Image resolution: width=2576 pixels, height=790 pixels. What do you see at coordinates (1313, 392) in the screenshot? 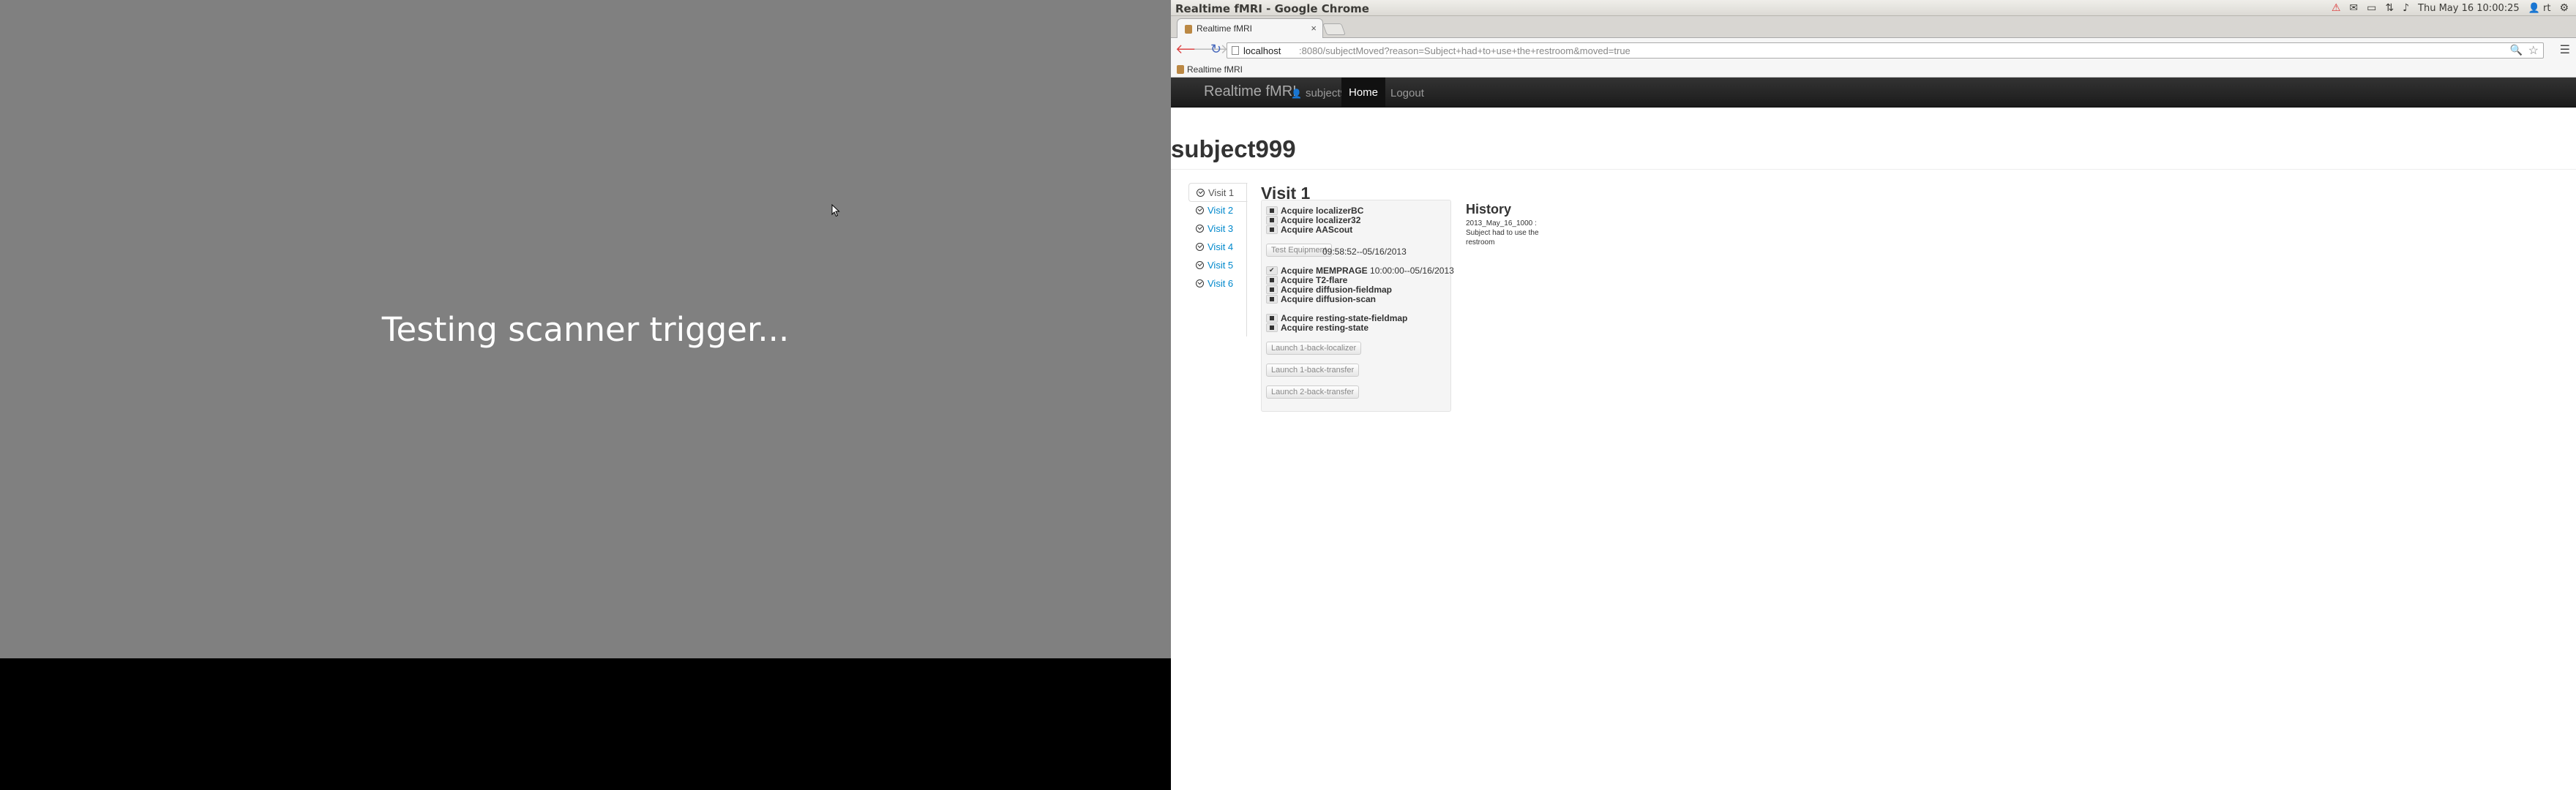
I see `launch-2-back-transfer-button: Launch 2-back-transfer` at bounding box center [1313, 392].